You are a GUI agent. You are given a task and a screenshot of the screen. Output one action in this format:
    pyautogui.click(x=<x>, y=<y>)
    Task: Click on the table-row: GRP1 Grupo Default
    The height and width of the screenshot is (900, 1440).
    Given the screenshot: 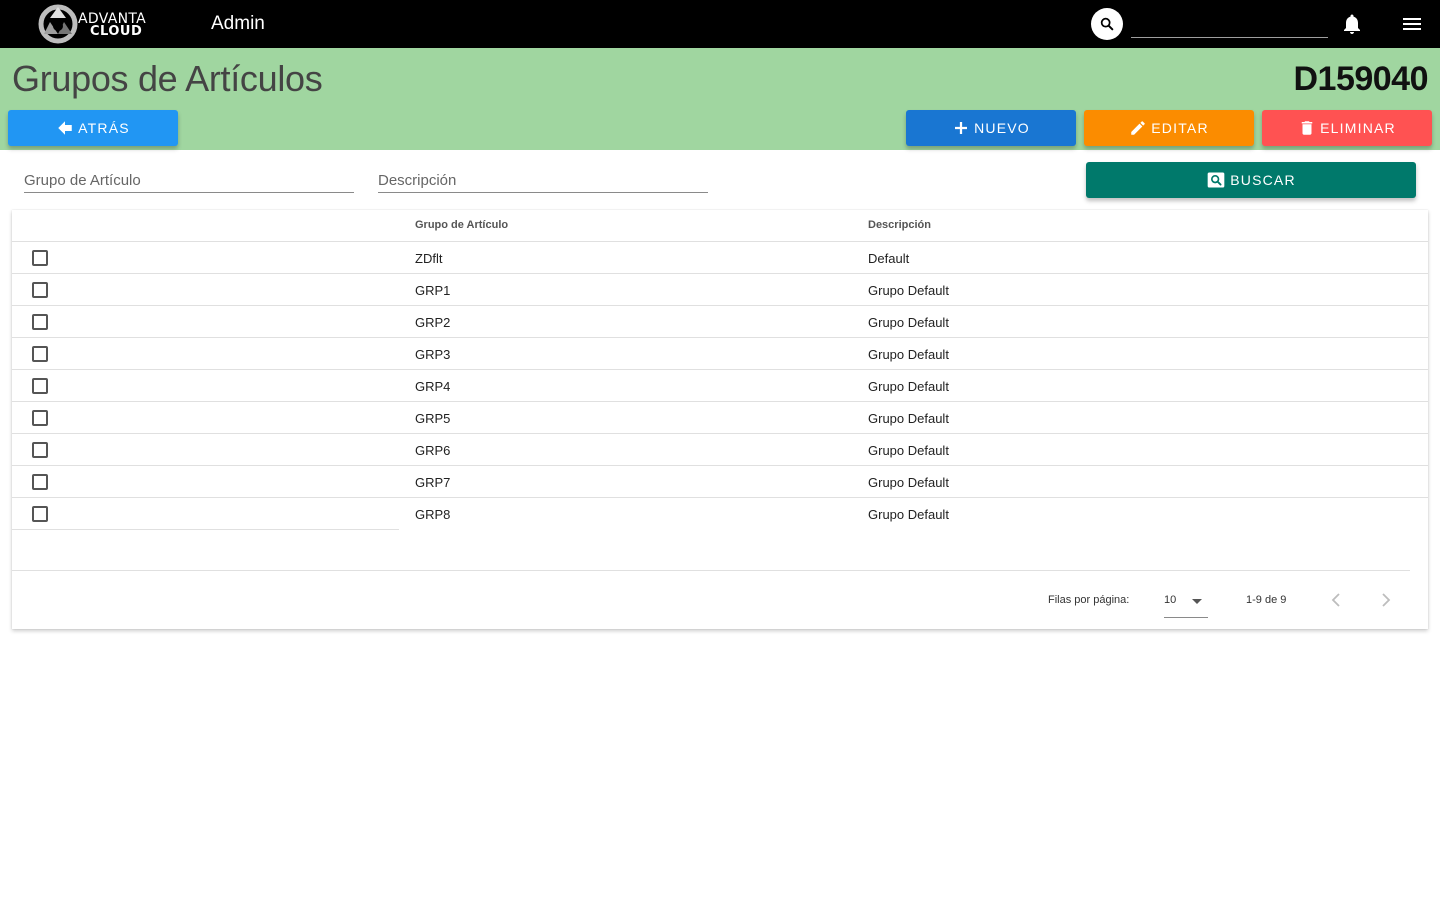 What is the action you would take?
    pyautogui.click(x=720, y=290)
    